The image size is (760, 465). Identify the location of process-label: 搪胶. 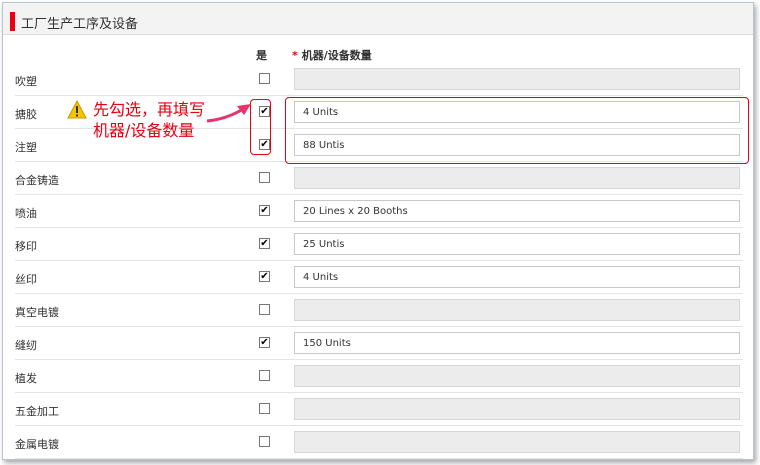
(26, 114).